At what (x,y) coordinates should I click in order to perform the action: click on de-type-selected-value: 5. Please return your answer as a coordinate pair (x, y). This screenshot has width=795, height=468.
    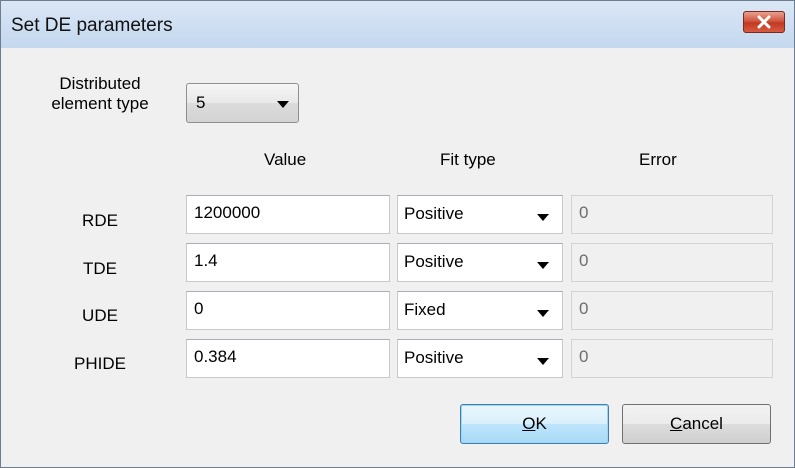
    Looking at the image, I should click on (201, 102).